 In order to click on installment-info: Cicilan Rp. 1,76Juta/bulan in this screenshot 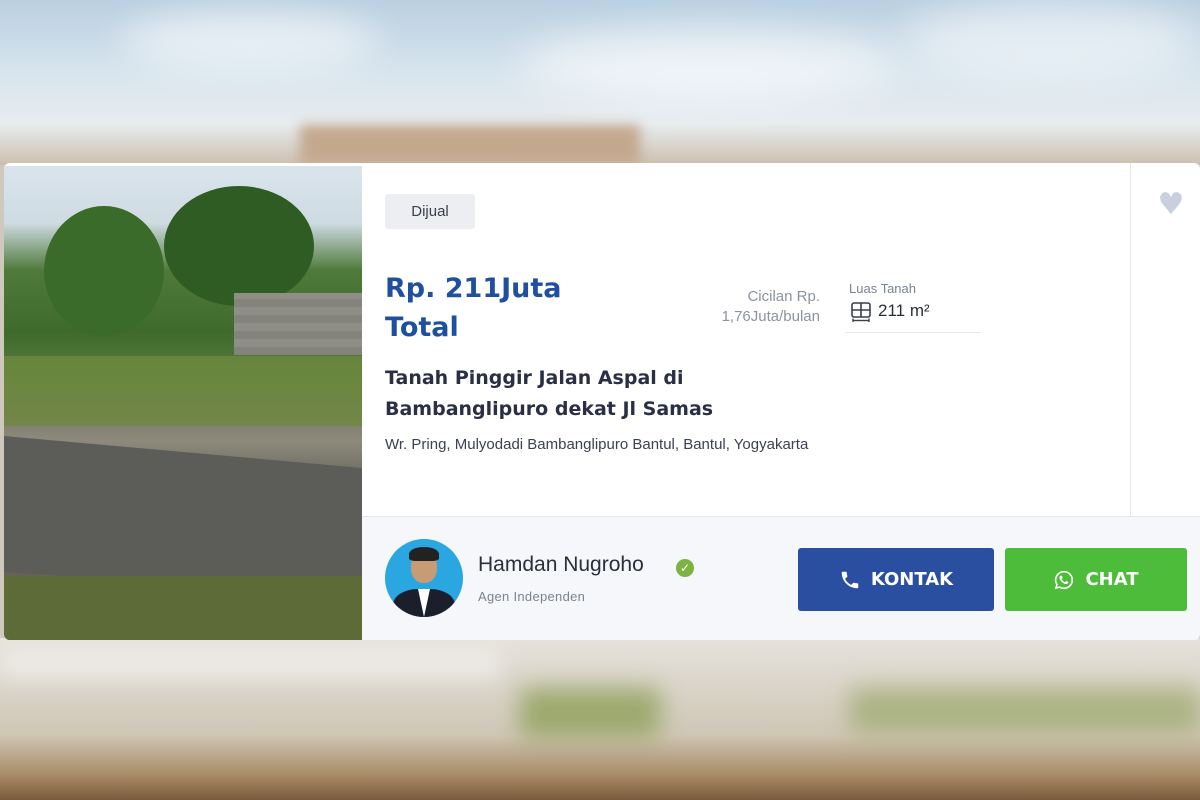, I will do `click(741, 307)`.